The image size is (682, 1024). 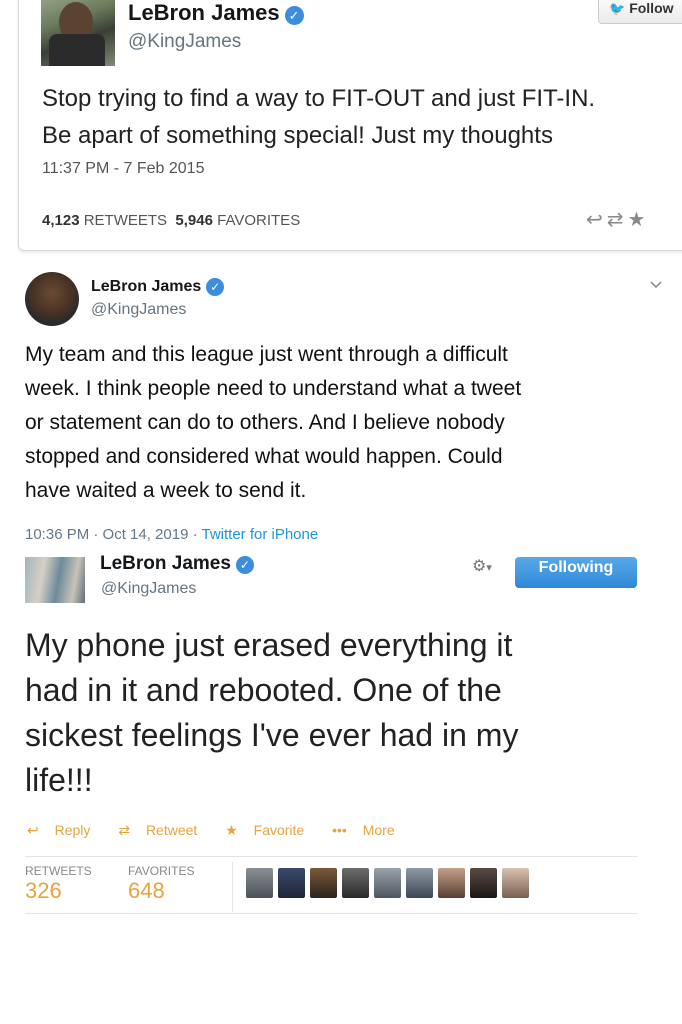 What do you see at coordinates (43, 890) in the screenshot?
I see `retweets-count: 326` at bounding box center [43, 890].